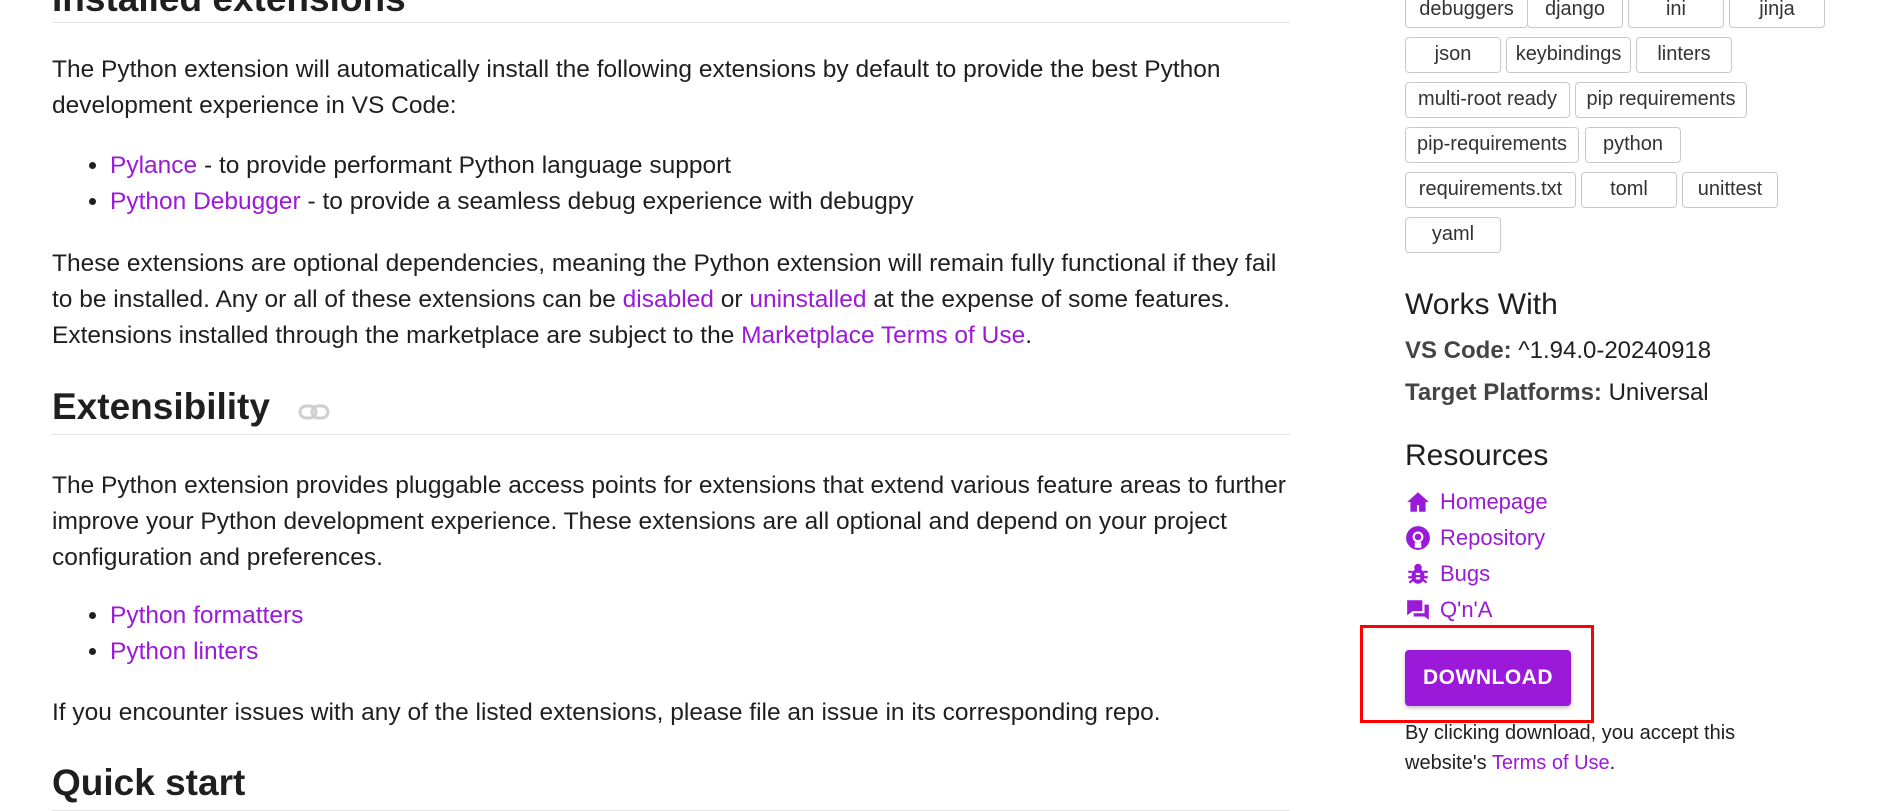 This screenshot has width=1890, height=811. What do you see at coordinates (1494, 501) in the screenshot?
I see `resource-label: Homepage` at bounding box center [1494, 501].